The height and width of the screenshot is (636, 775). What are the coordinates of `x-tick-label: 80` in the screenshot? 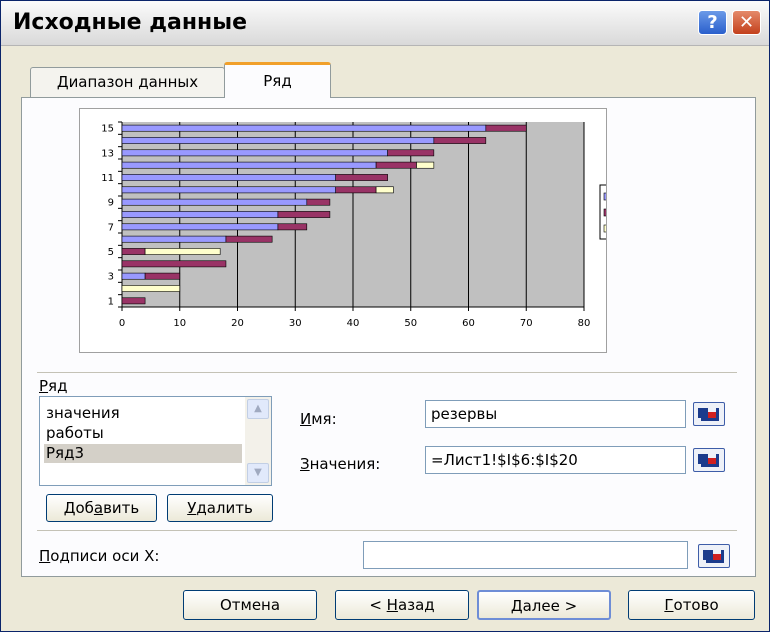 It's located at (584, 323).